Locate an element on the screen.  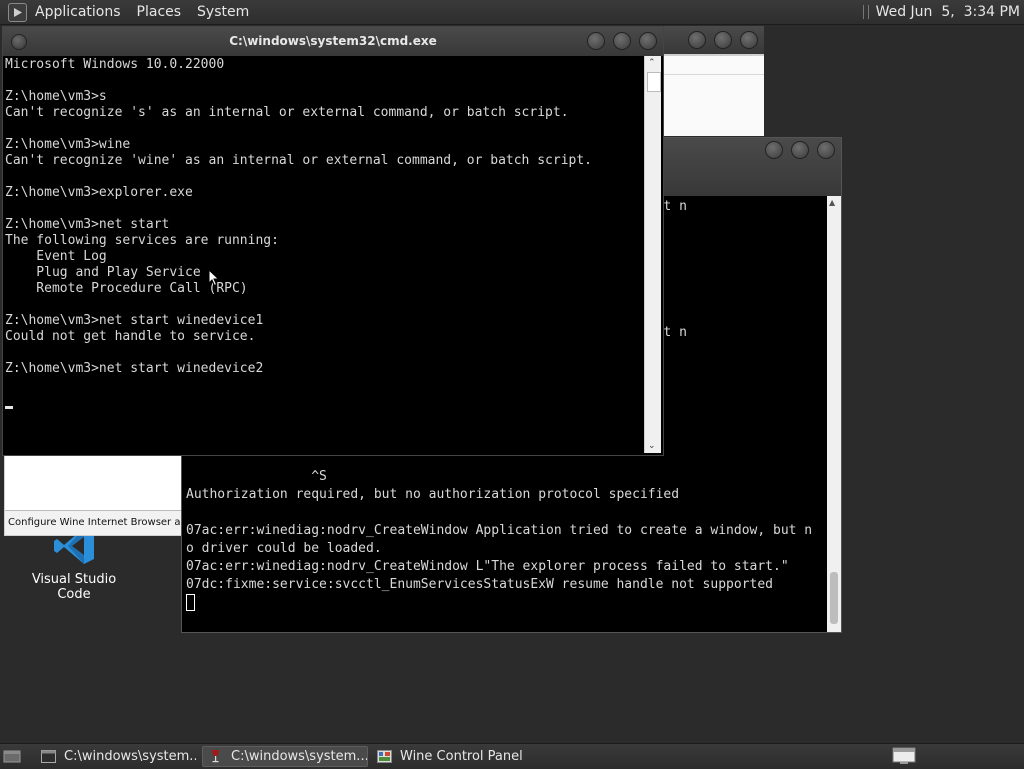
console-line: Microsoft Windows 10.0.22000 is located at coordinates (115, 64).